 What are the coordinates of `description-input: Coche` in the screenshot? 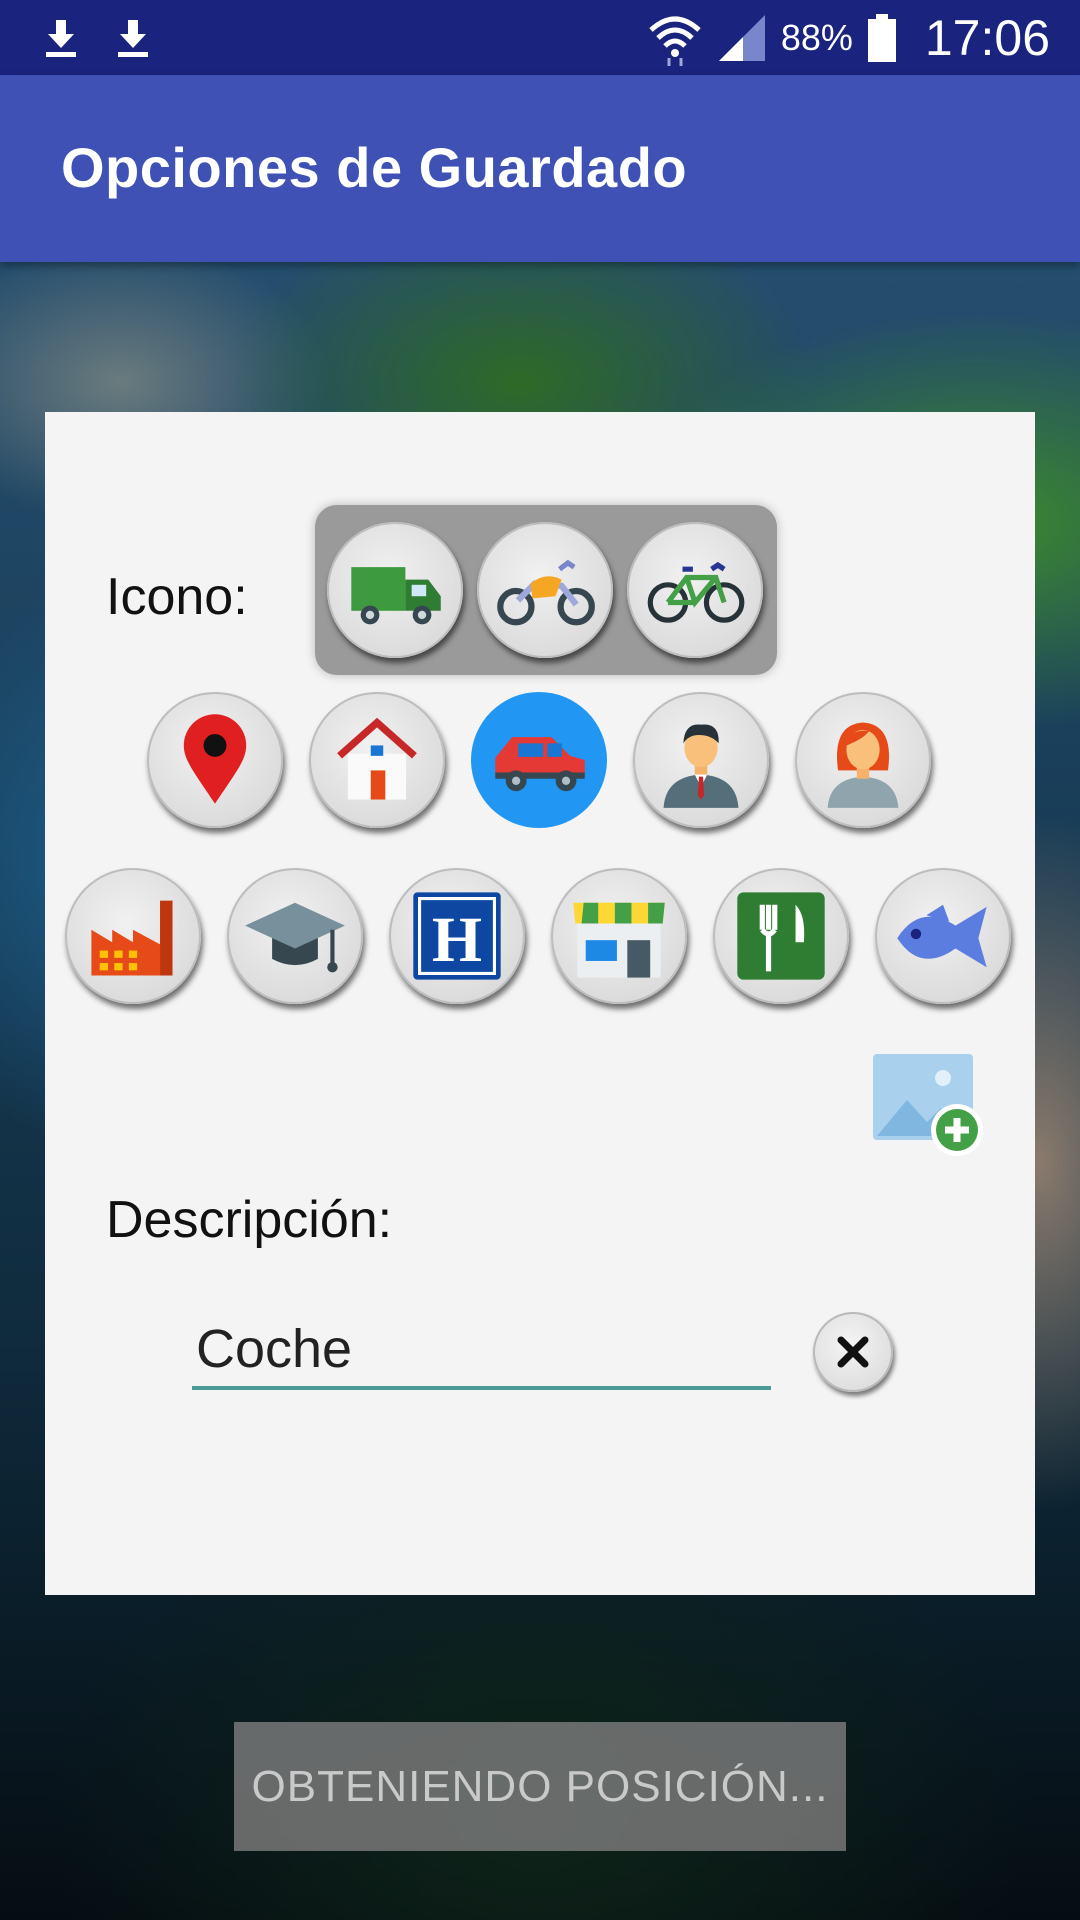 It's located at (481, 1351).